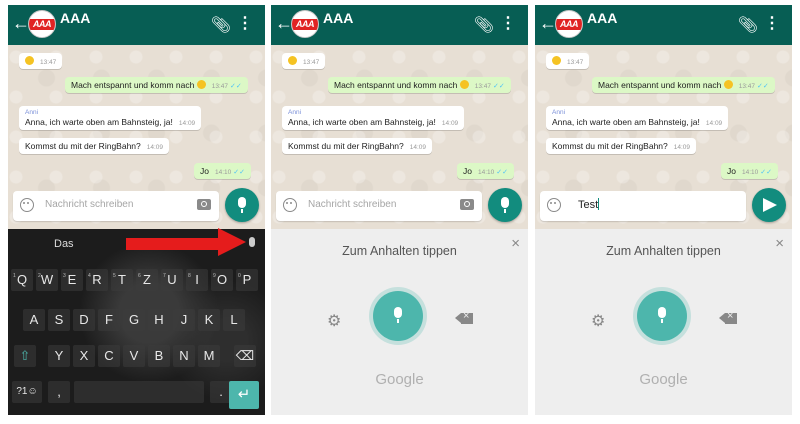 Image resolution: width=800 pixels, height=424 pixels. Describe the element at coordinates (122, 280) in the screenshot. I see `key: 5T` at that location.